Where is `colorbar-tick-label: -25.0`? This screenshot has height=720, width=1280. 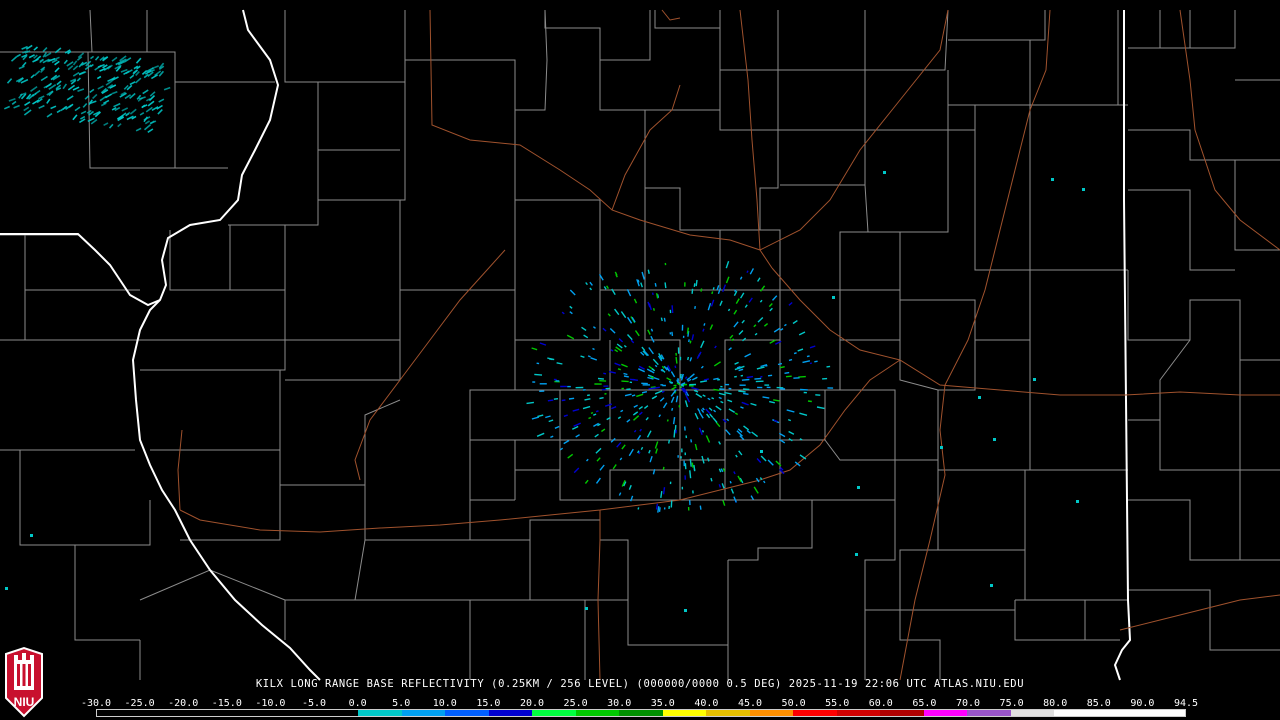
colorbar-tick-label: -25.0 is located at coordinates (139, 703).